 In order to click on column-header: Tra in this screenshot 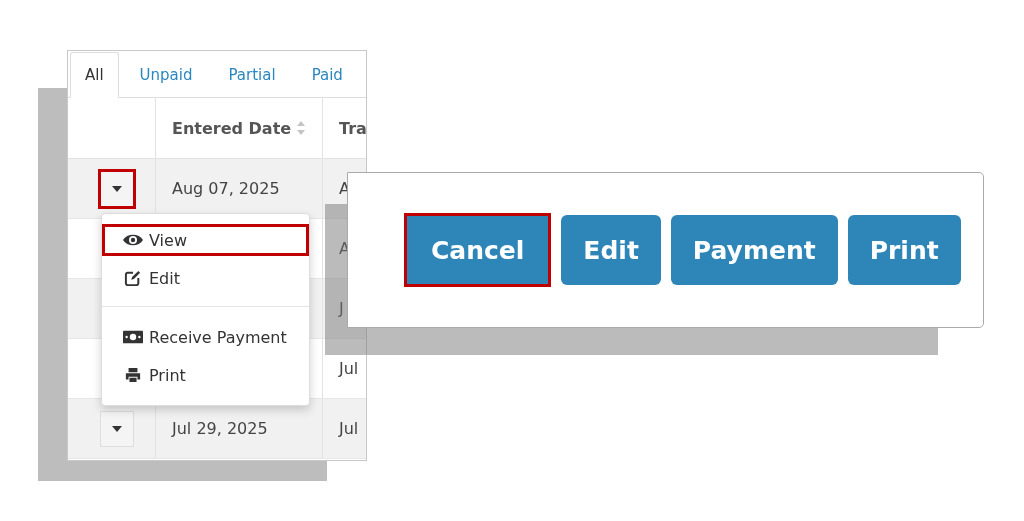, I will do `click(352, 128)`.